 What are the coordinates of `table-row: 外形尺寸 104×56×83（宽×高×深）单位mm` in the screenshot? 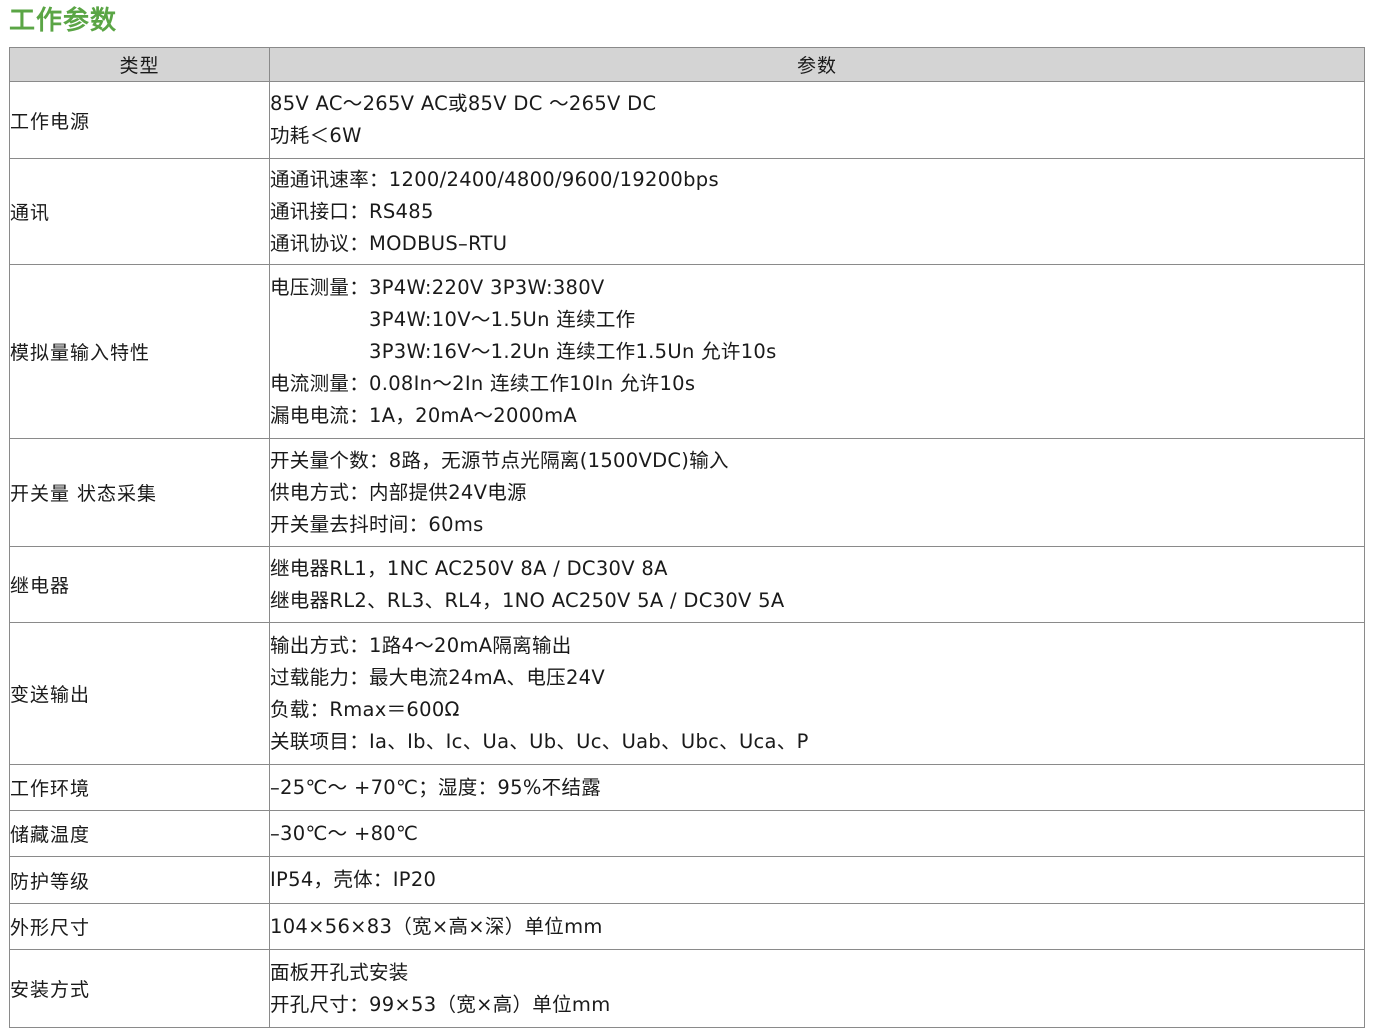 It's located at (687, 926).